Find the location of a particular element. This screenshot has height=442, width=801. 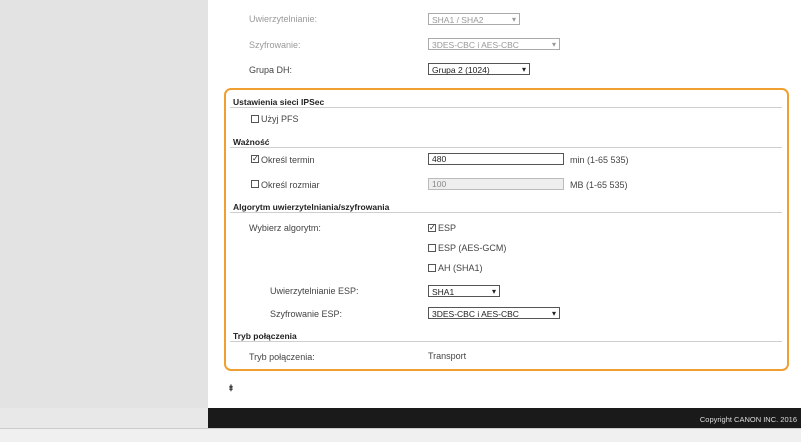

esp-auth-select-value: SHA1 is located at coordinates (443, 292).